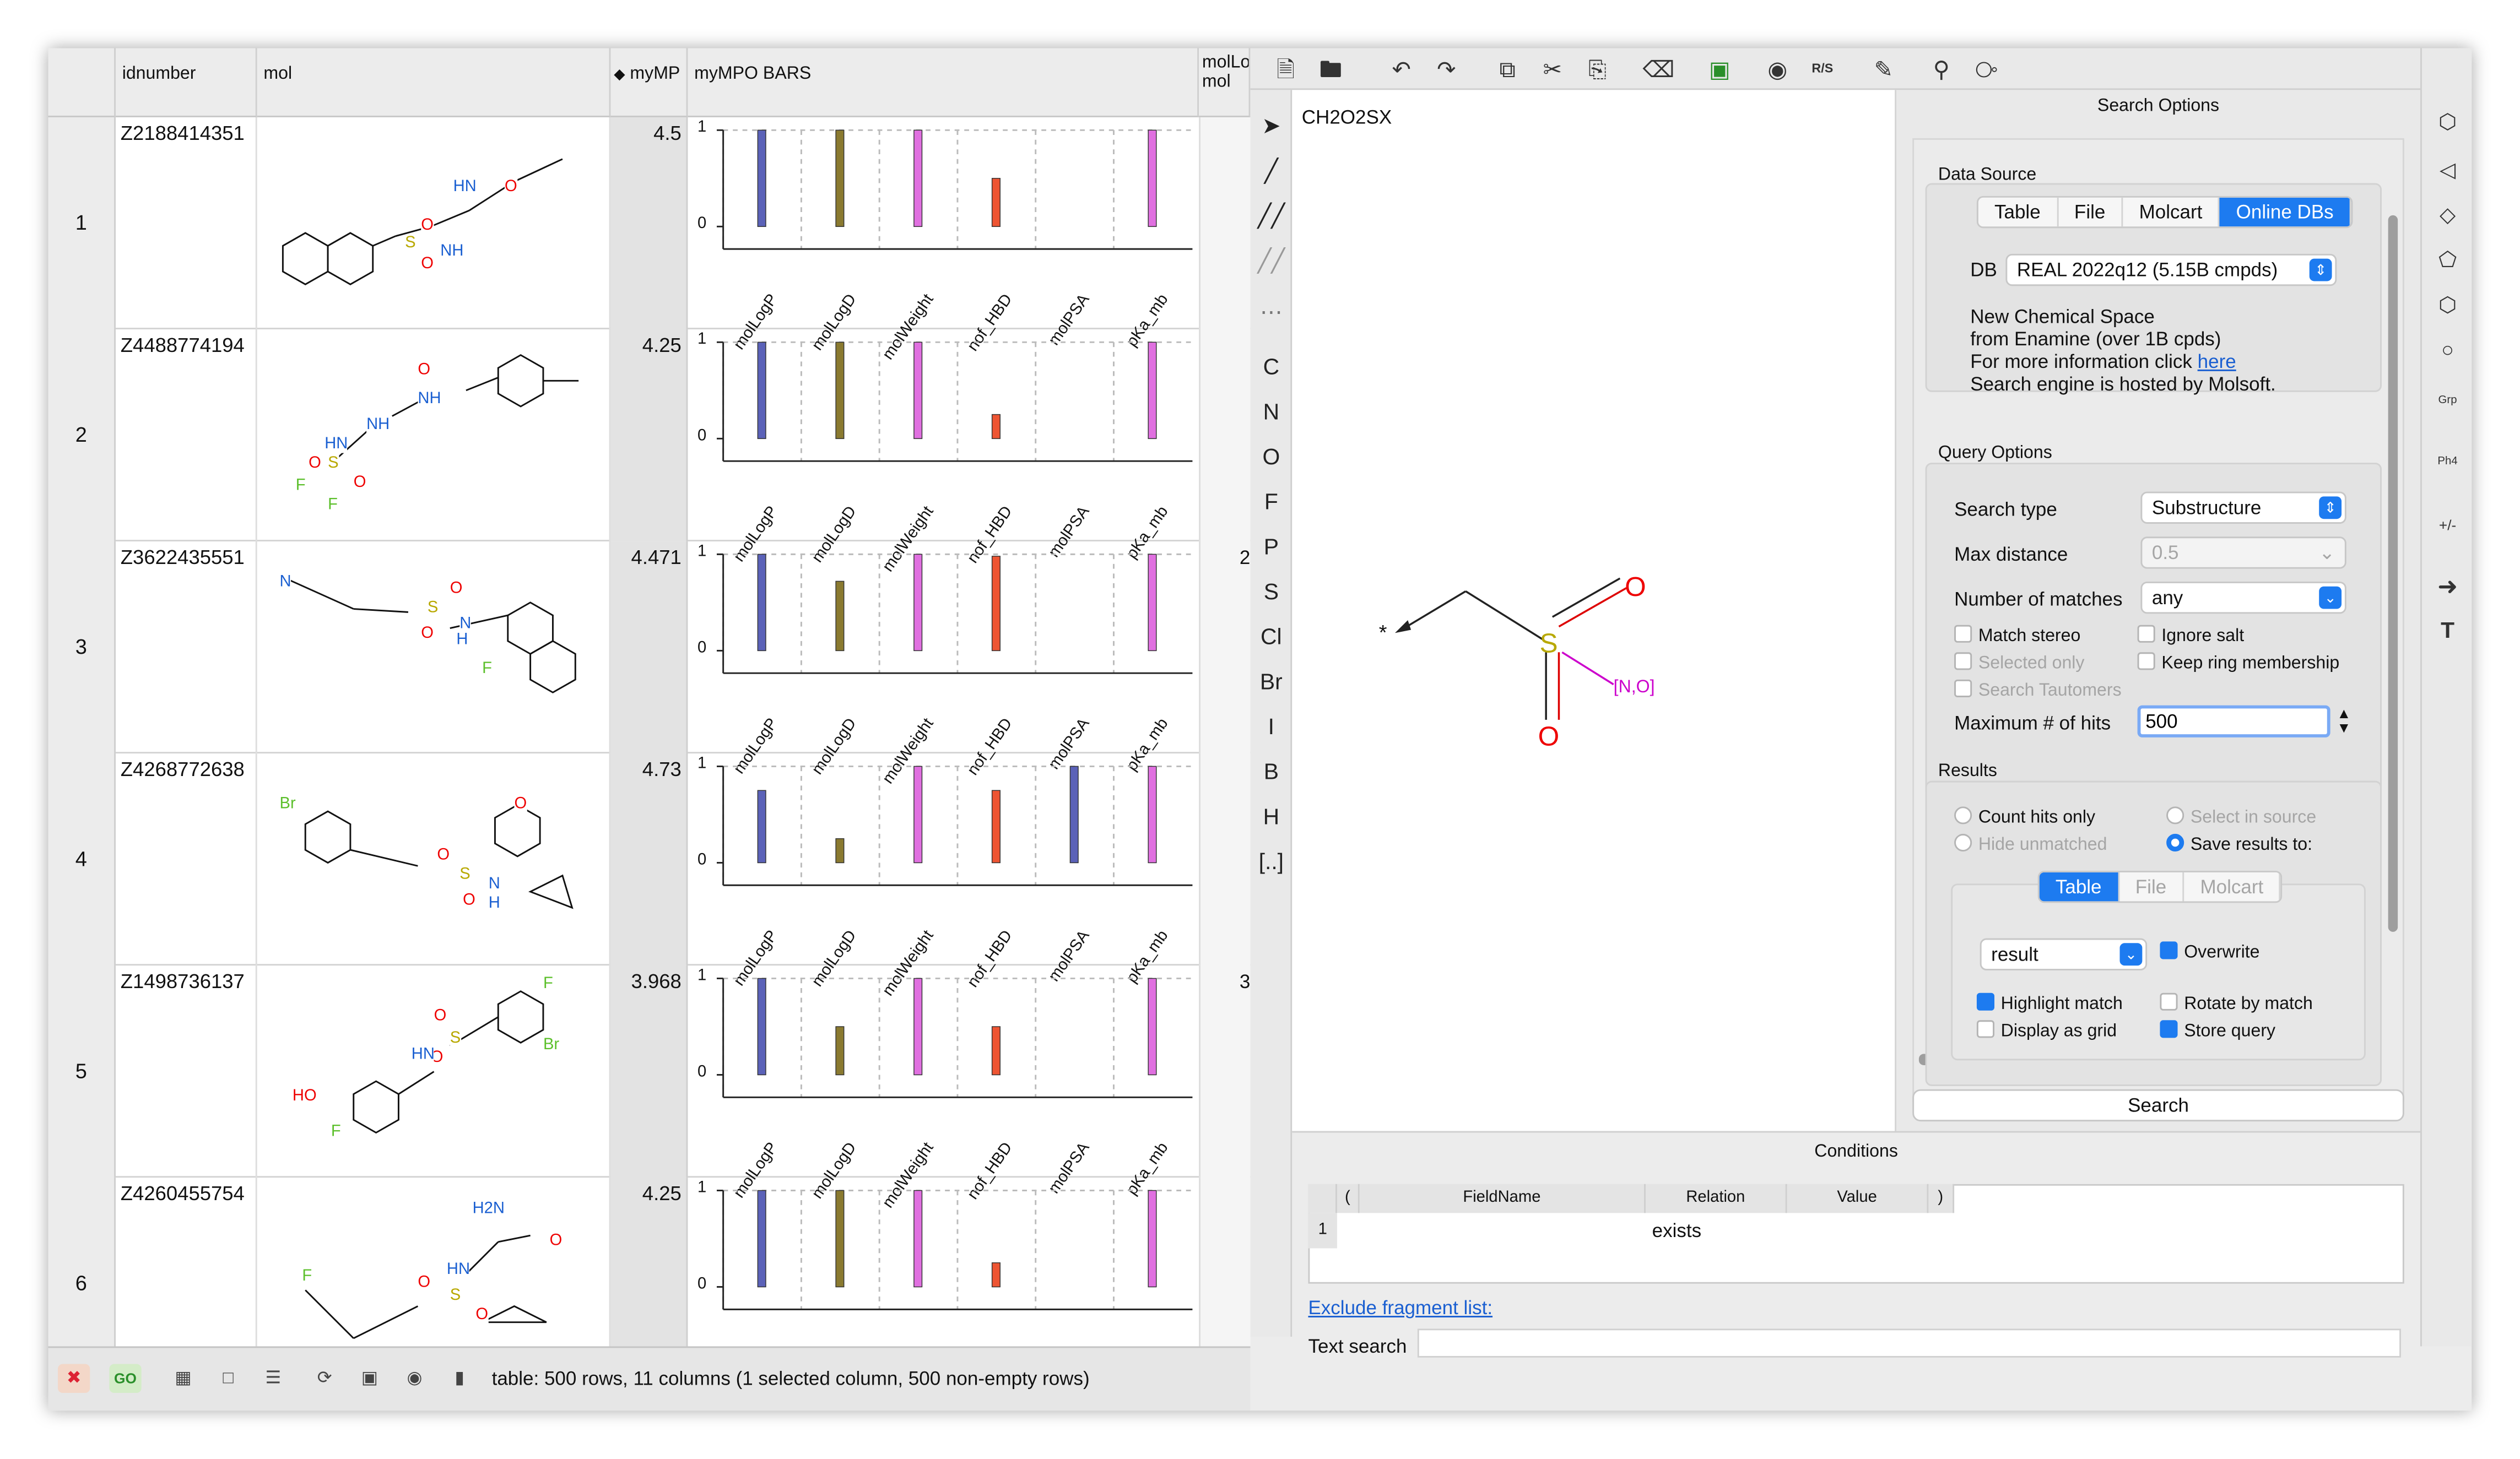 This screenshot has width=2520, height=1459. I want to click on mpo-cell: 4.73, so click(649, 859).